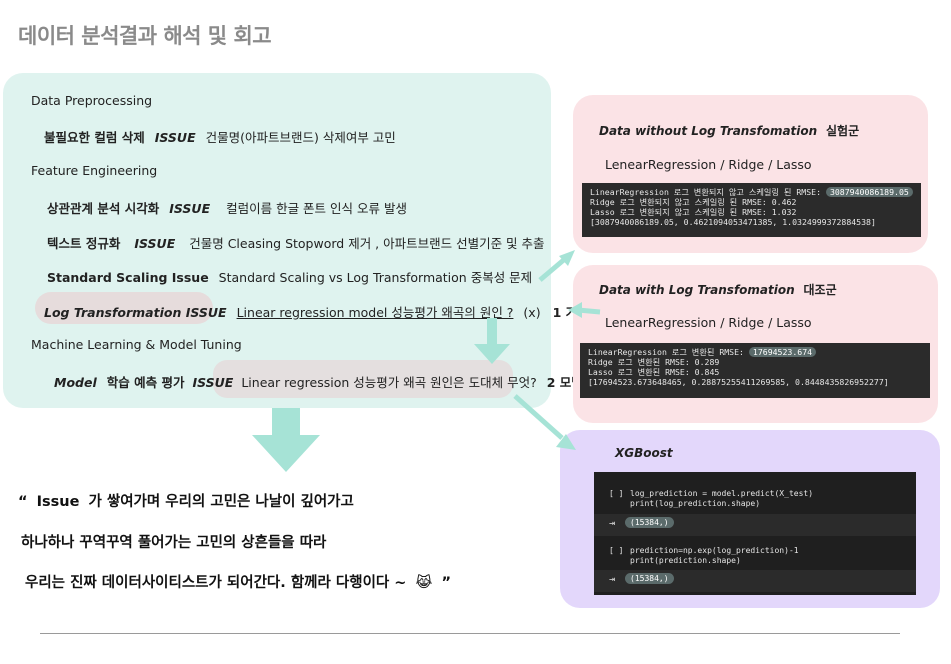 This screenshot has height=664, width=951. What do you see at coordinates (575, 310) in the screenshot?
I see `arrow-head-icon` at bounding box center [575, 310].